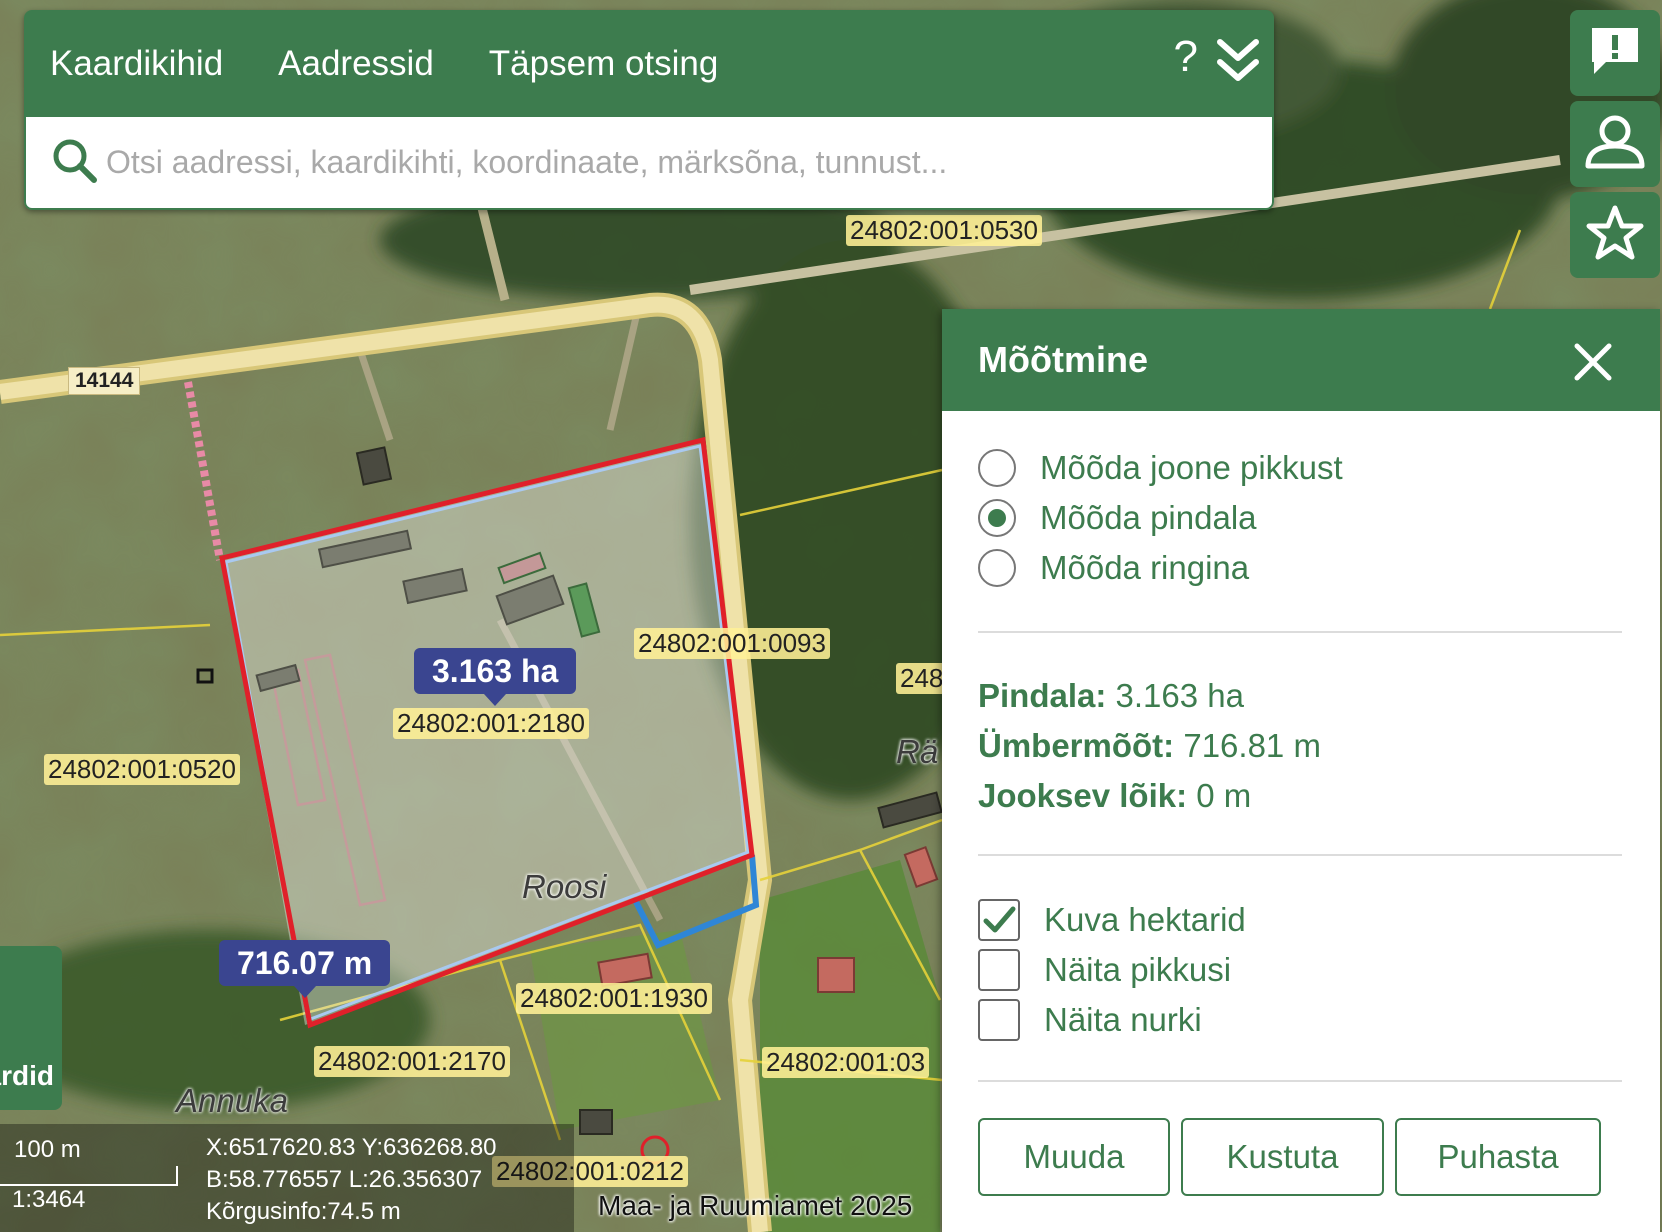 The height and width of the screenshot is (1232, 1662). Describe the element at coordinates (656, 162) in the screenshot. I see `search-input` at that location.